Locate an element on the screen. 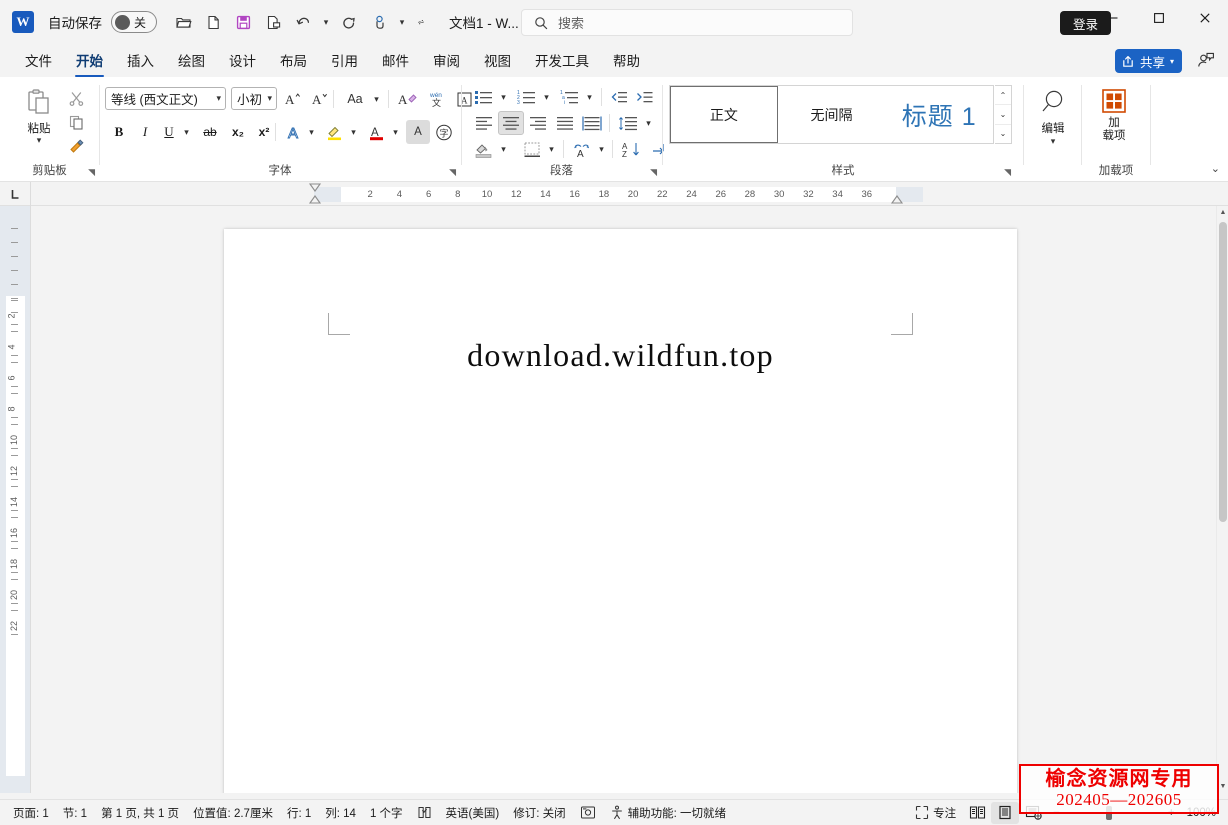  tab-file: 文件 is located at coordinates (38, 60).